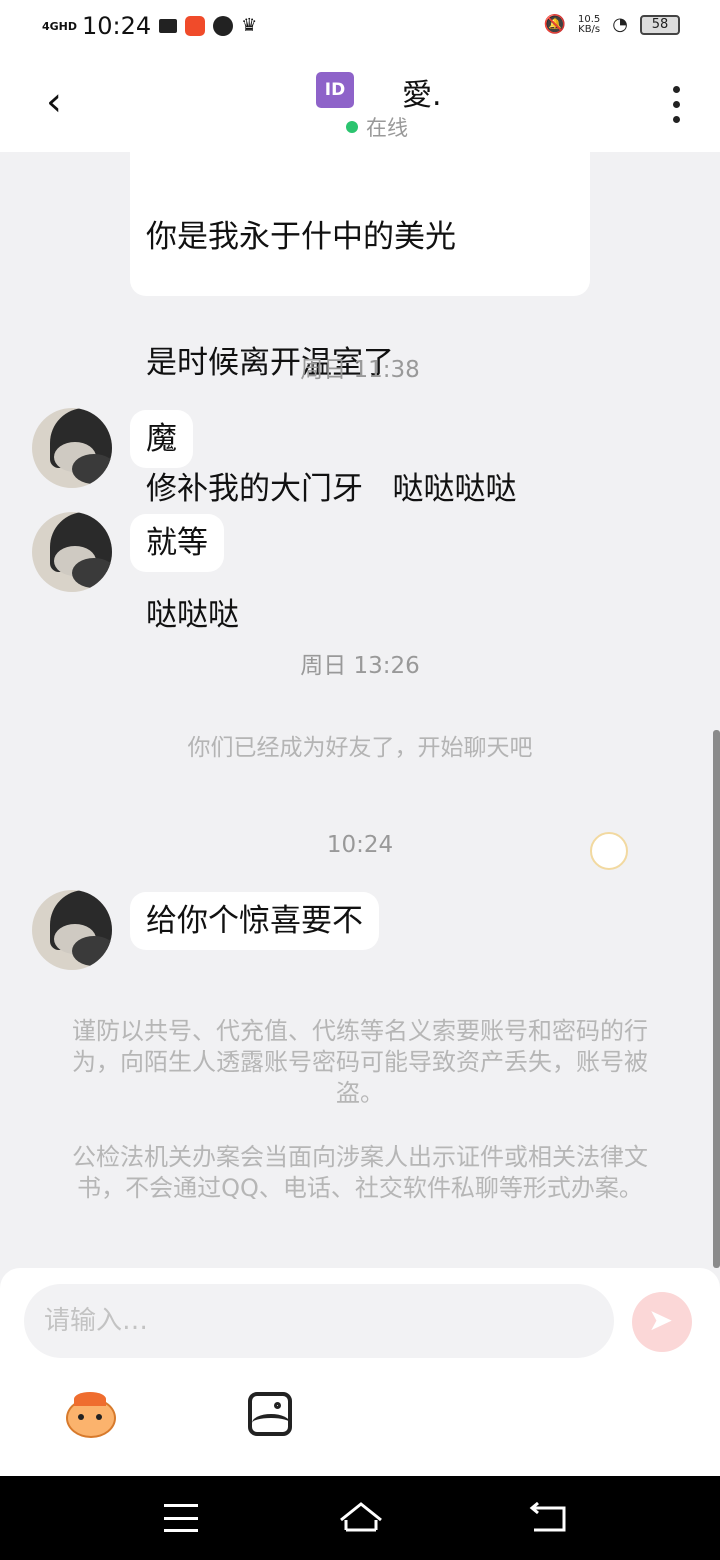 This screenshot has height=1560, width=720. I want to click on message-line: 你是我永于什中的美光, so click(301, 237).